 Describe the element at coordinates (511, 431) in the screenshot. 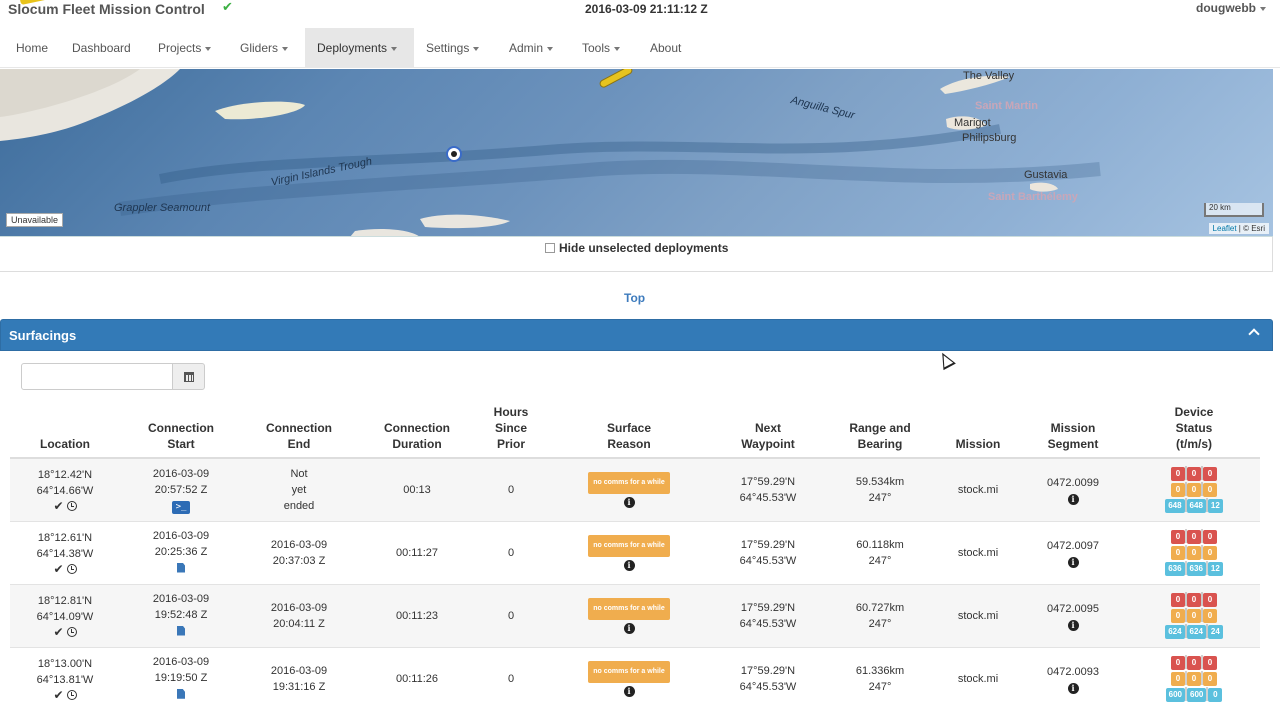

I see `col-hours-since-prior: Hours Since Prior` at that location.